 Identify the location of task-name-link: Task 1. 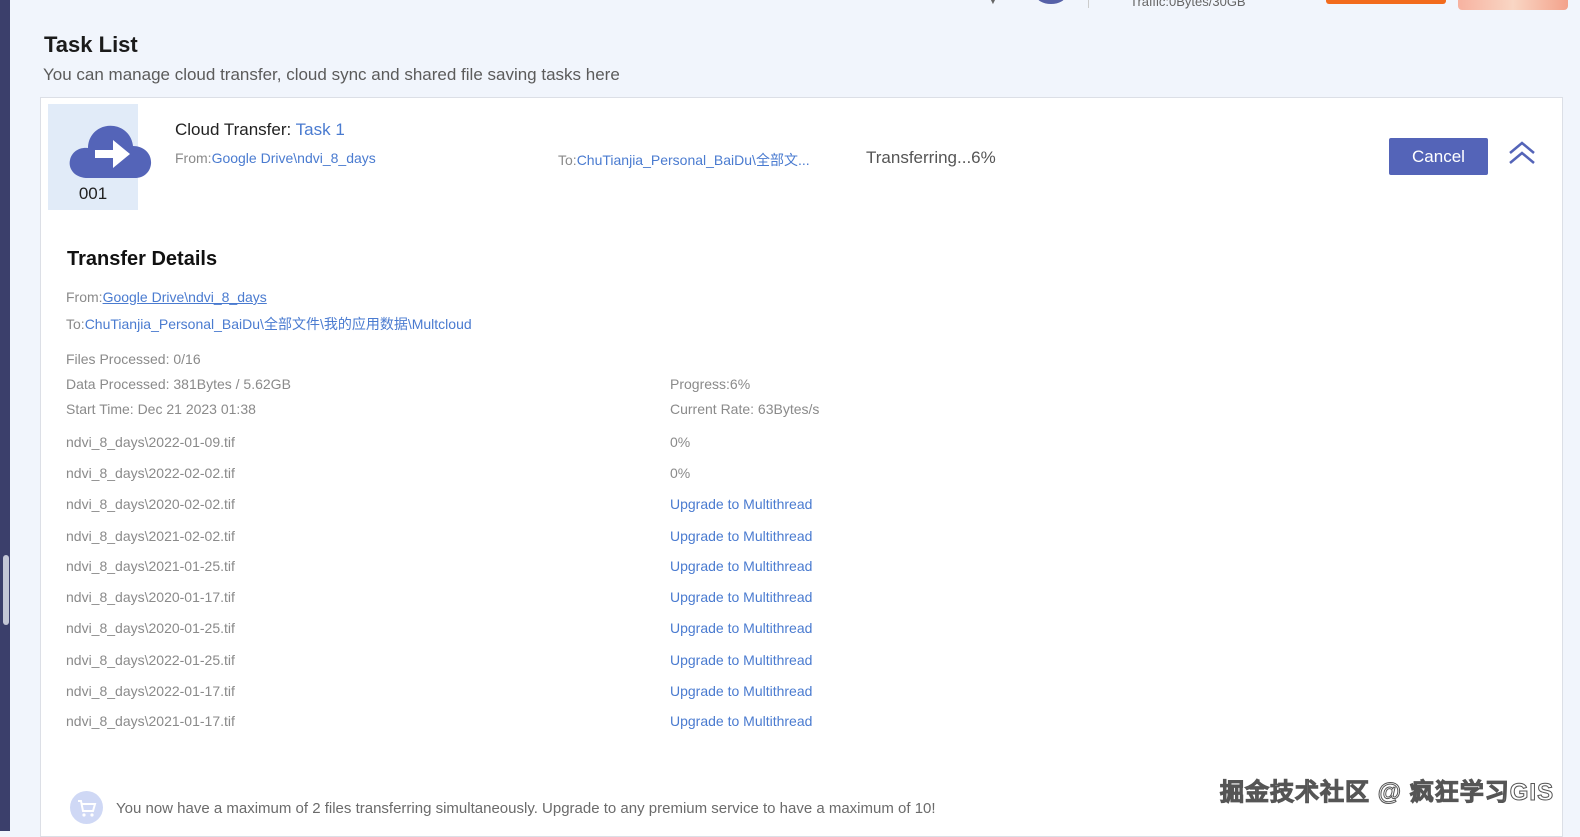
(320, 129).